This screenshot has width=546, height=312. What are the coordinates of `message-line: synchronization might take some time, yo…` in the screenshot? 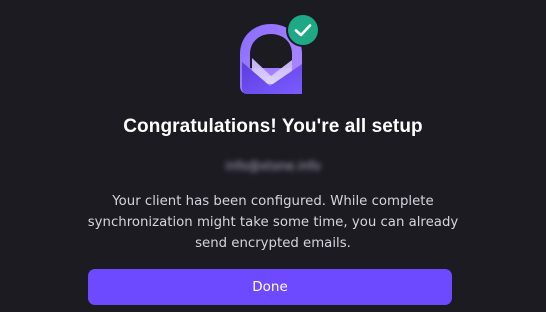 It's located at (273, 222).